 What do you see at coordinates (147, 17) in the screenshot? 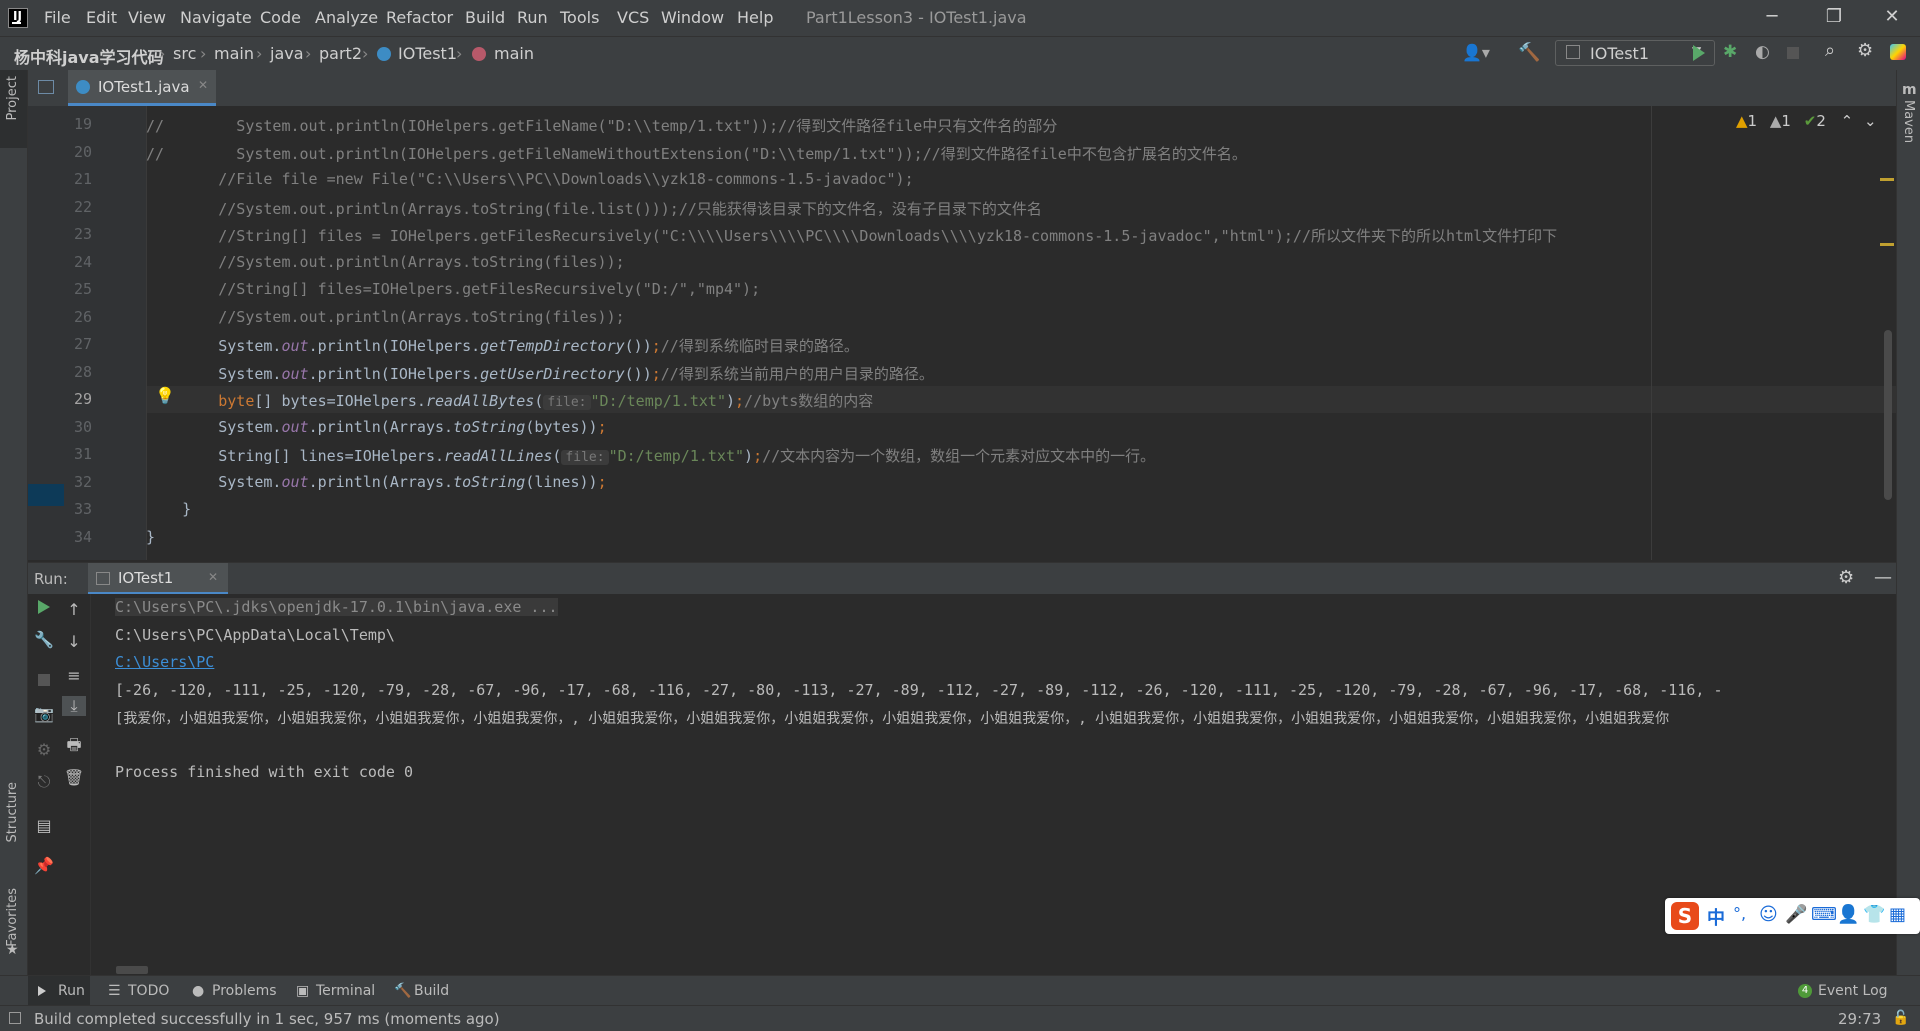
I see `menu-view: View` at bounding box center [147, 17].